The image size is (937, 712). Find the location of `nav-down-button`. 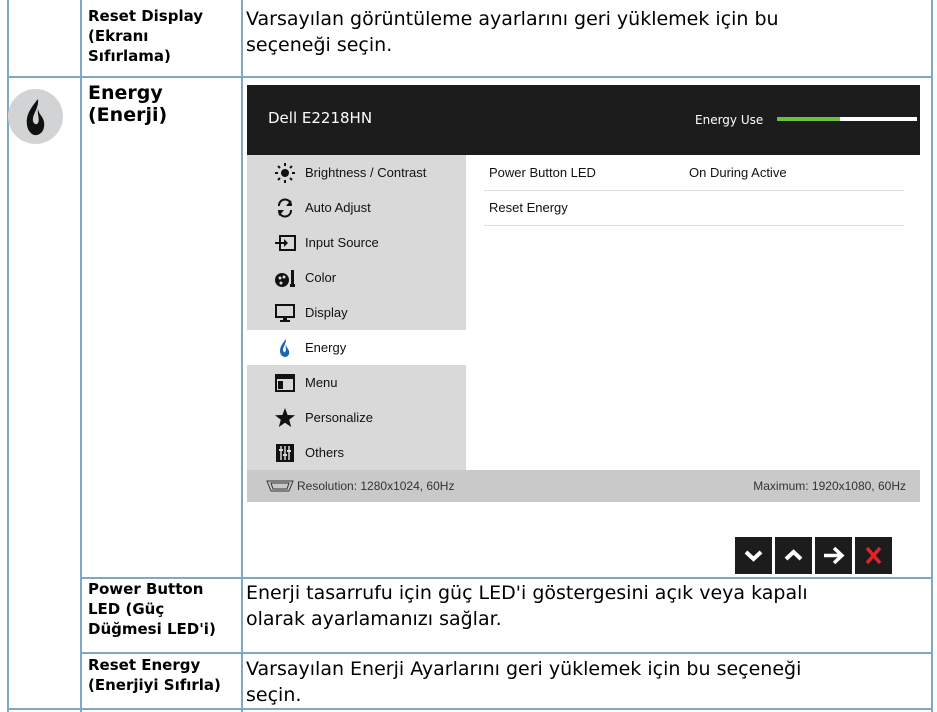

nav-down-button is located at coordinates (753, 555).